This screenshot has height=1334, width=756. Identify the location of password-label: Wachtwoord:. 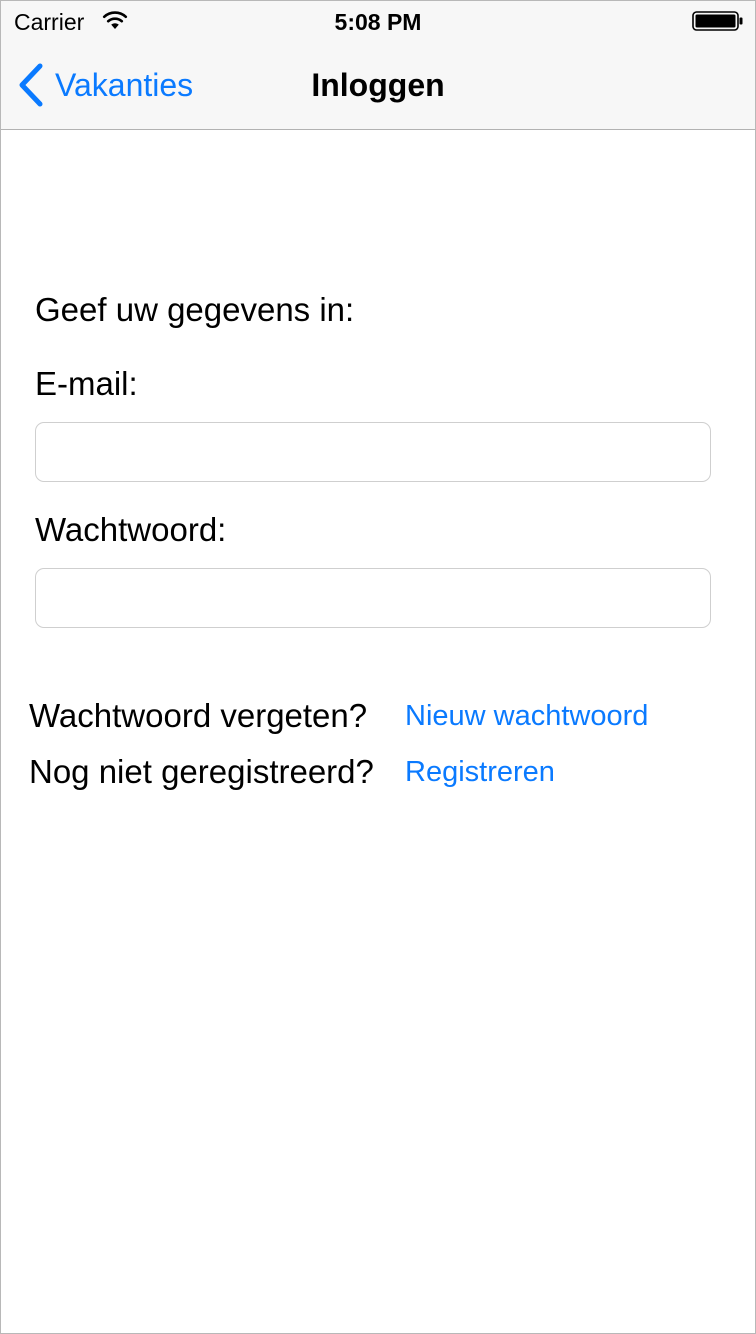
(131, 529).